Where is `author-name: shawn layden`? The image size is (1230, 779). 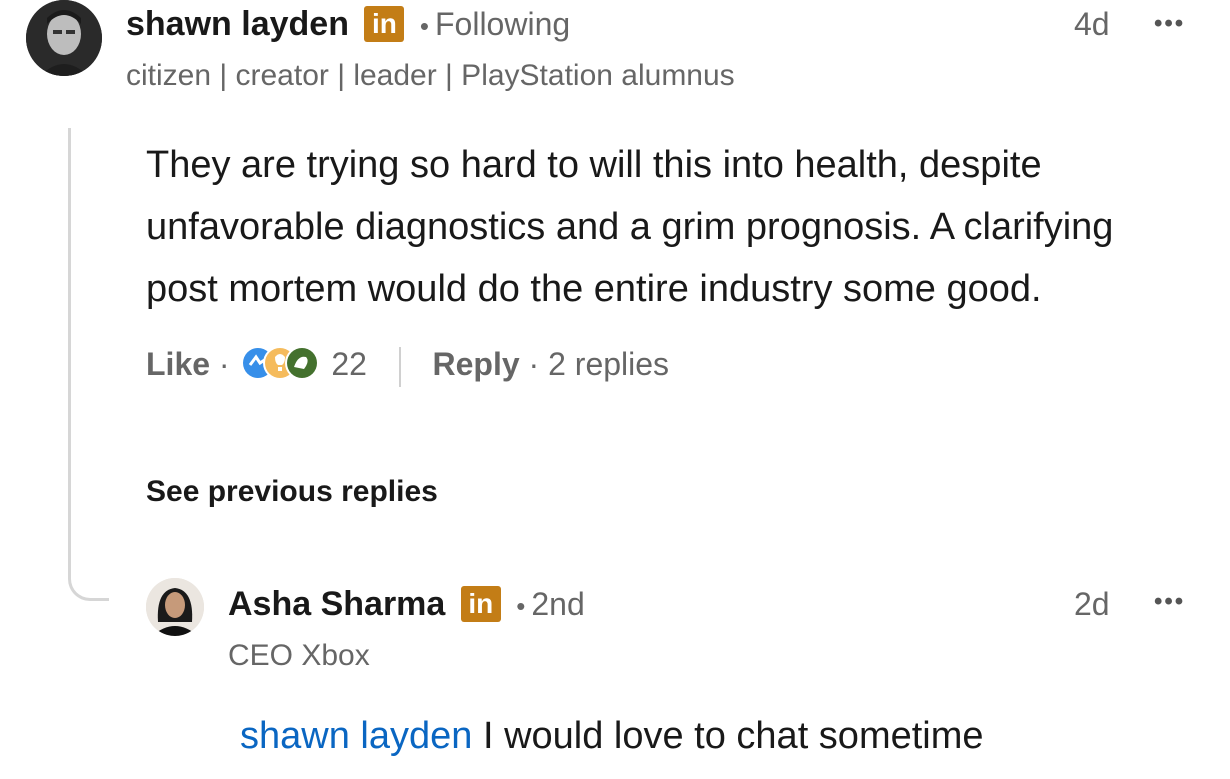
author-name: shawn layden is located at coordinates (237, 24).